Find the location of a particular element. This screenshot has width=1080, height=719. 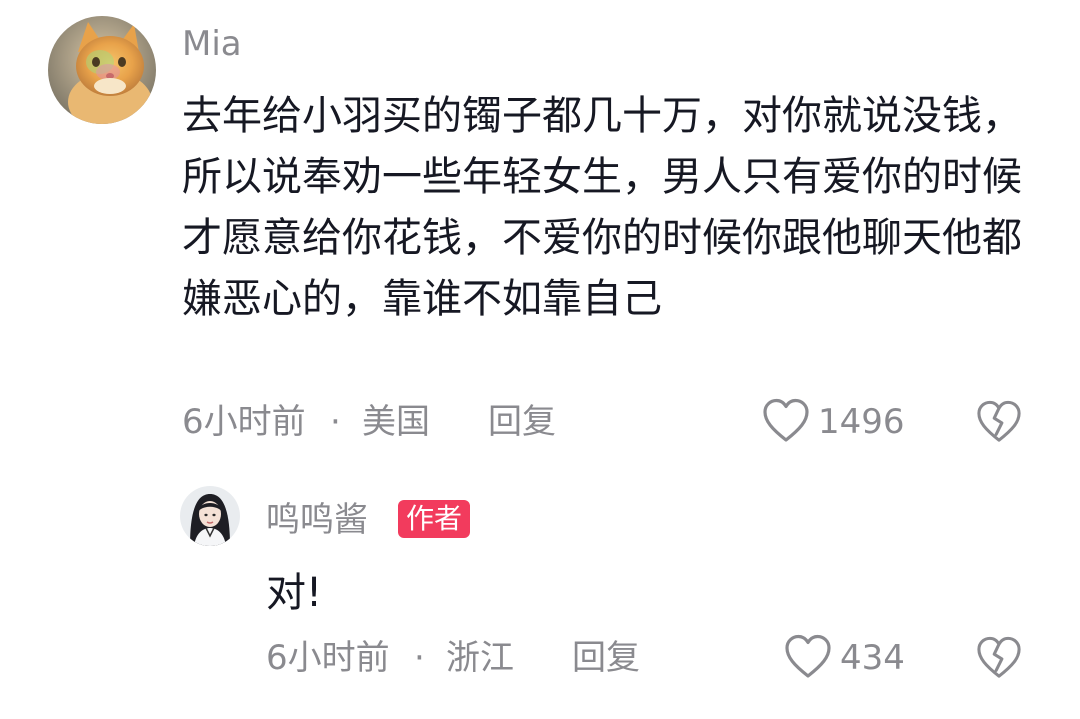

comment-location: 美国 is located at coordinates (396, 422).